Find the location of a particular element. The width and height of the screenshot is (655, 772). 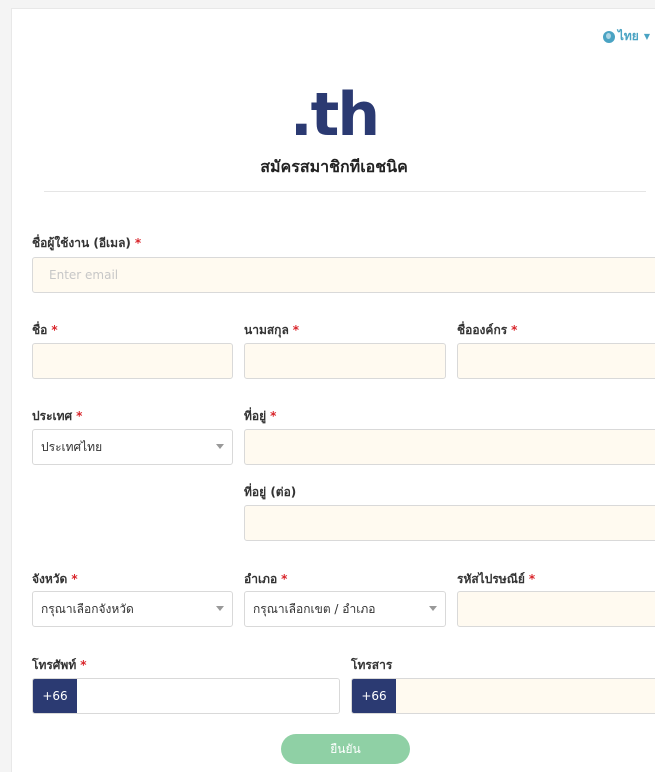

country-label: ประเทศ * is located at coordinates (57, 416).